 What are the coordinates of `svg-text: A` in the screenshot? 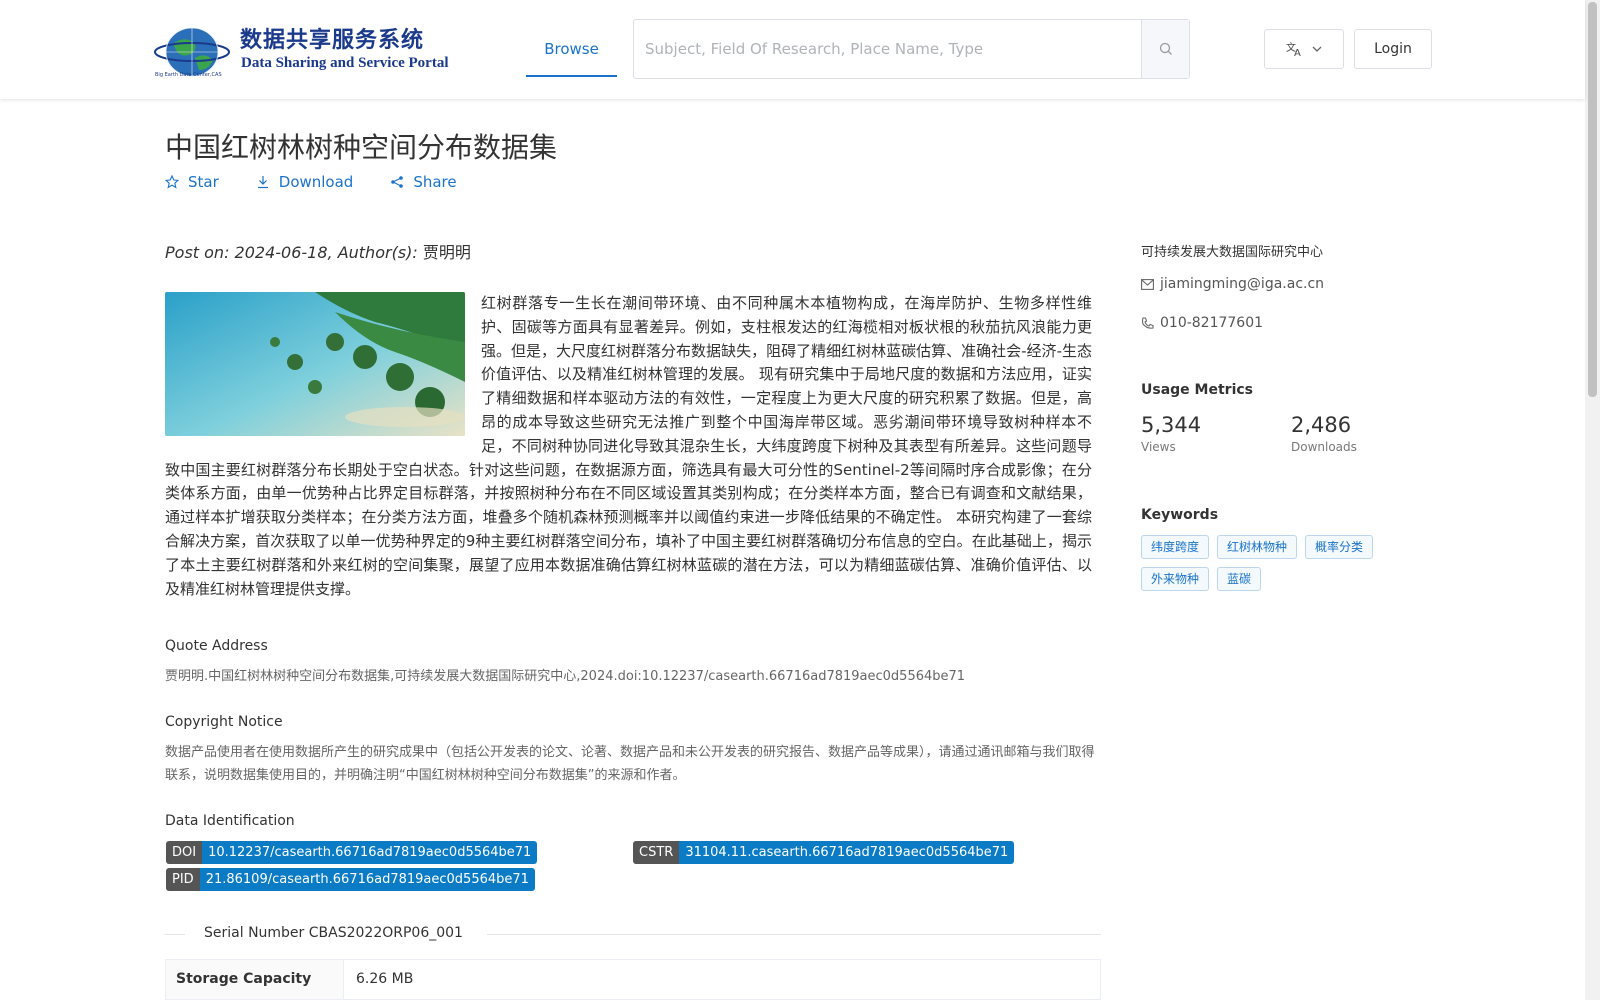 It's located at (1297, 52).